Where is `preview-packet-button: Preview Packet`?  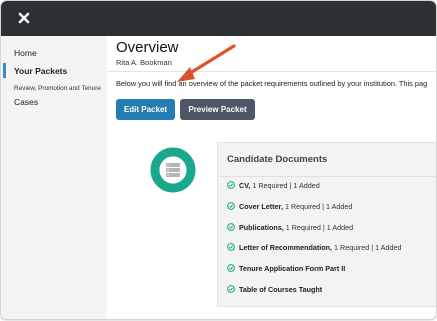
preview-packet-button: Preview Packet is located at coordinates (217, 109).